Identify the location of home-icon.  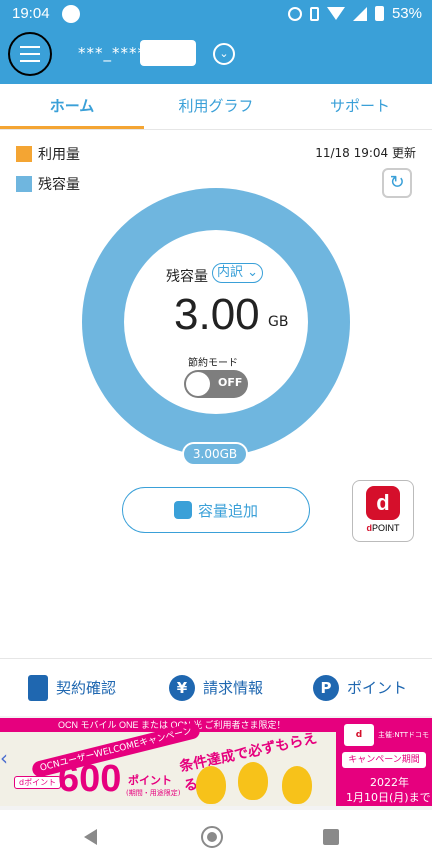
(212, 837).